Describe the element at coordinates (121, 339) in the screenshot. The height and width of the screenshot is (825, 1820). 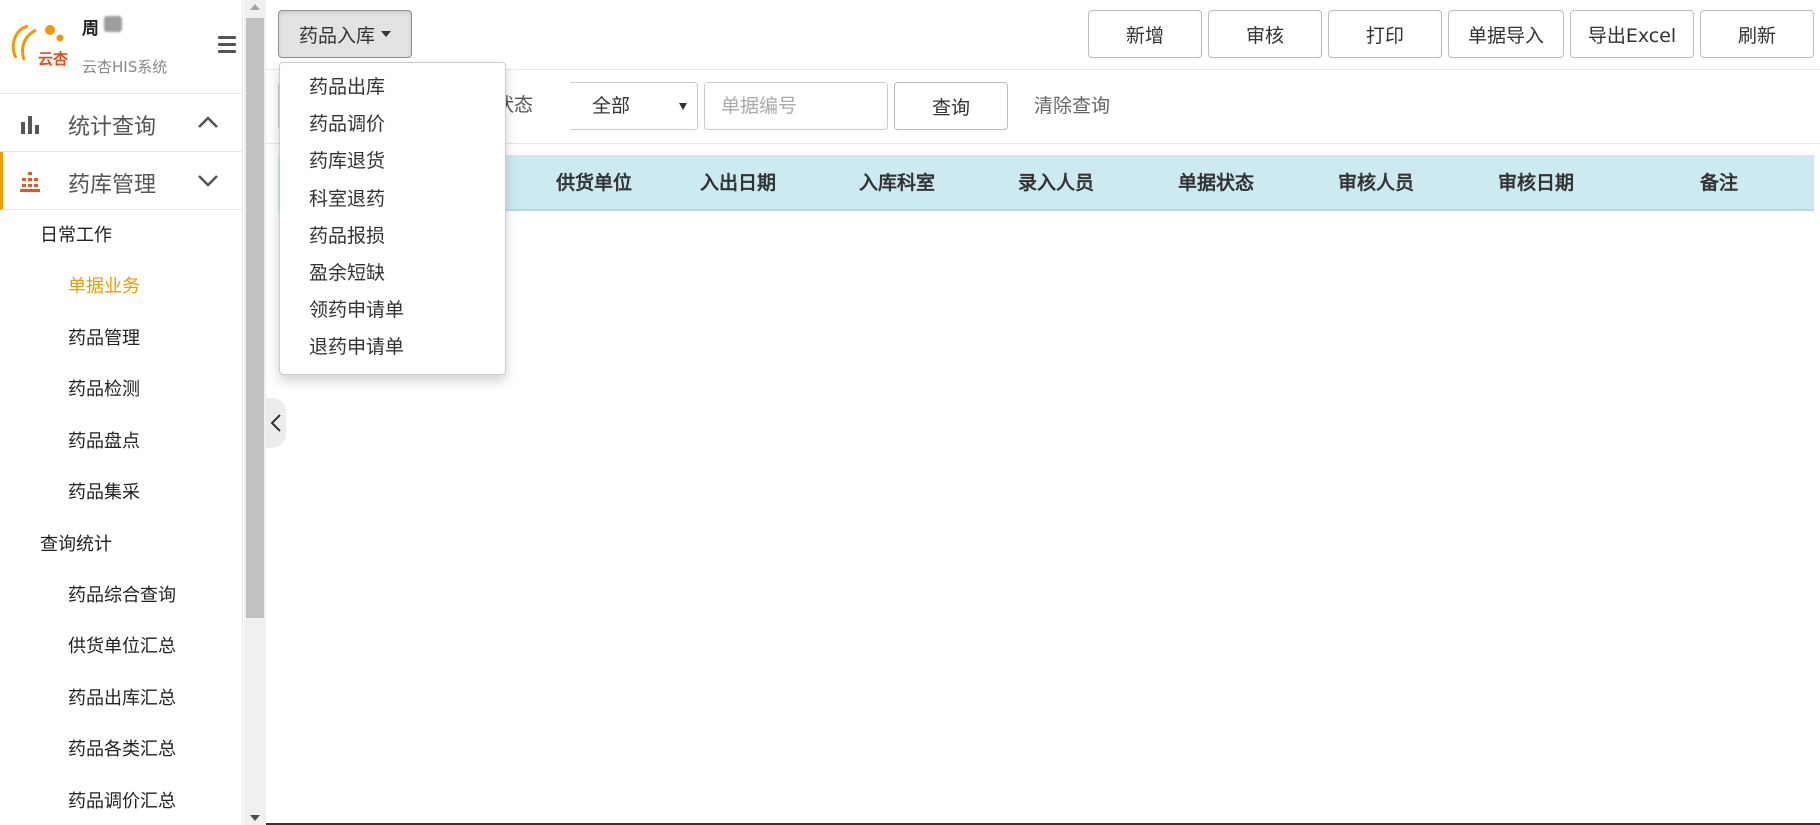
I see `sidebar-item-drug-management: 药品管理` at that location.